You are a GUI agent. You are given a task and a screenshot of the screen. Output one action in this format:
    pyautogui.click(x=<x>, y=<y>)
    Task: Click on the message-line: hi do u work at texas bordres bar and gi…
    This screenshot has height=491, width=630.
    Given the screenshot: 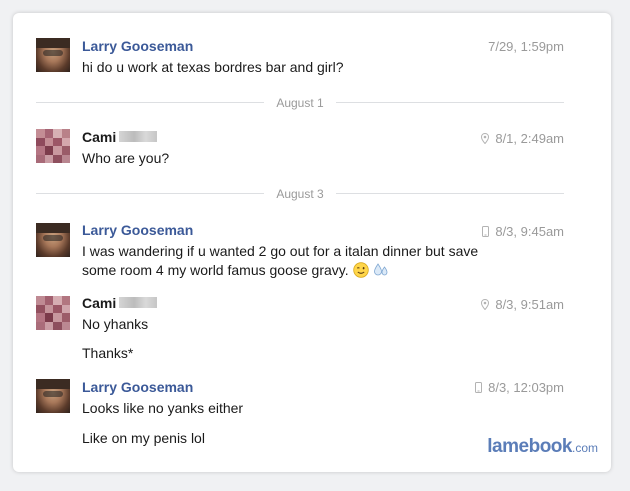 What is the action you would take?
    pyautogui.click(x=213, y=67)
    